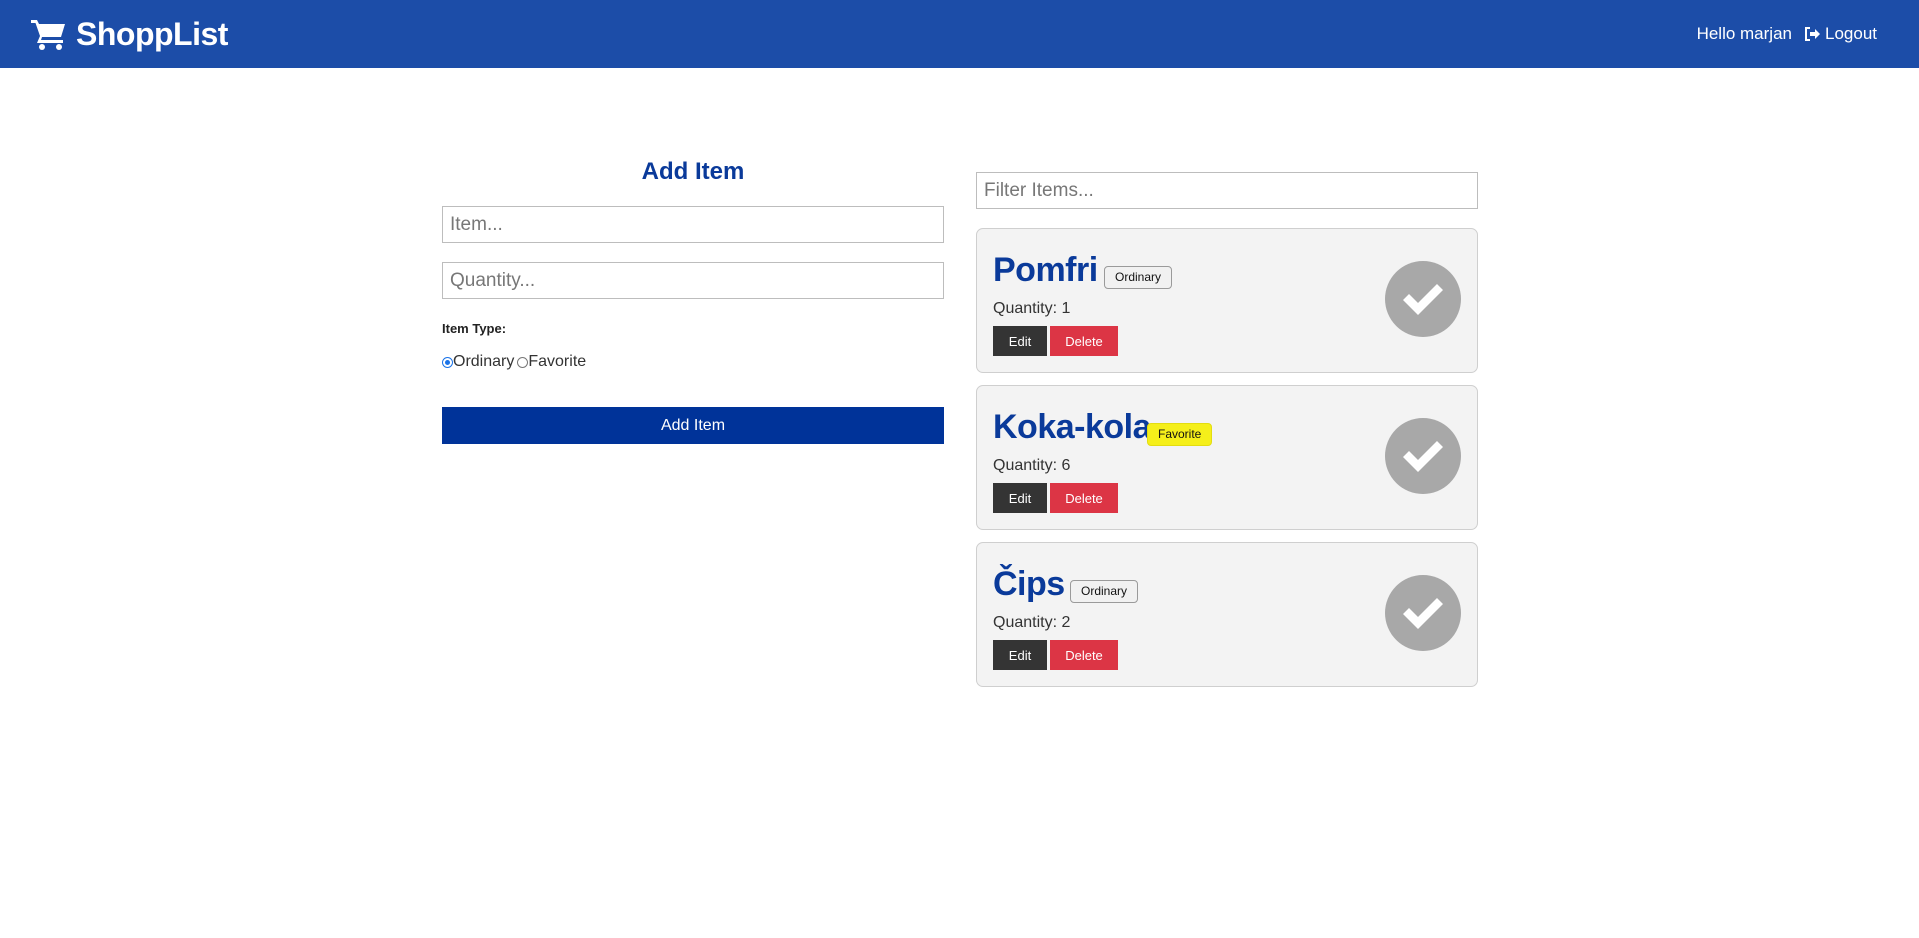  What do you see at coordinates (1227, 300) in the screenshot?
I see `item-card: Pomfri Ordinary Quantity: 1 Edit Delete` at bounding box center [1227, 300].